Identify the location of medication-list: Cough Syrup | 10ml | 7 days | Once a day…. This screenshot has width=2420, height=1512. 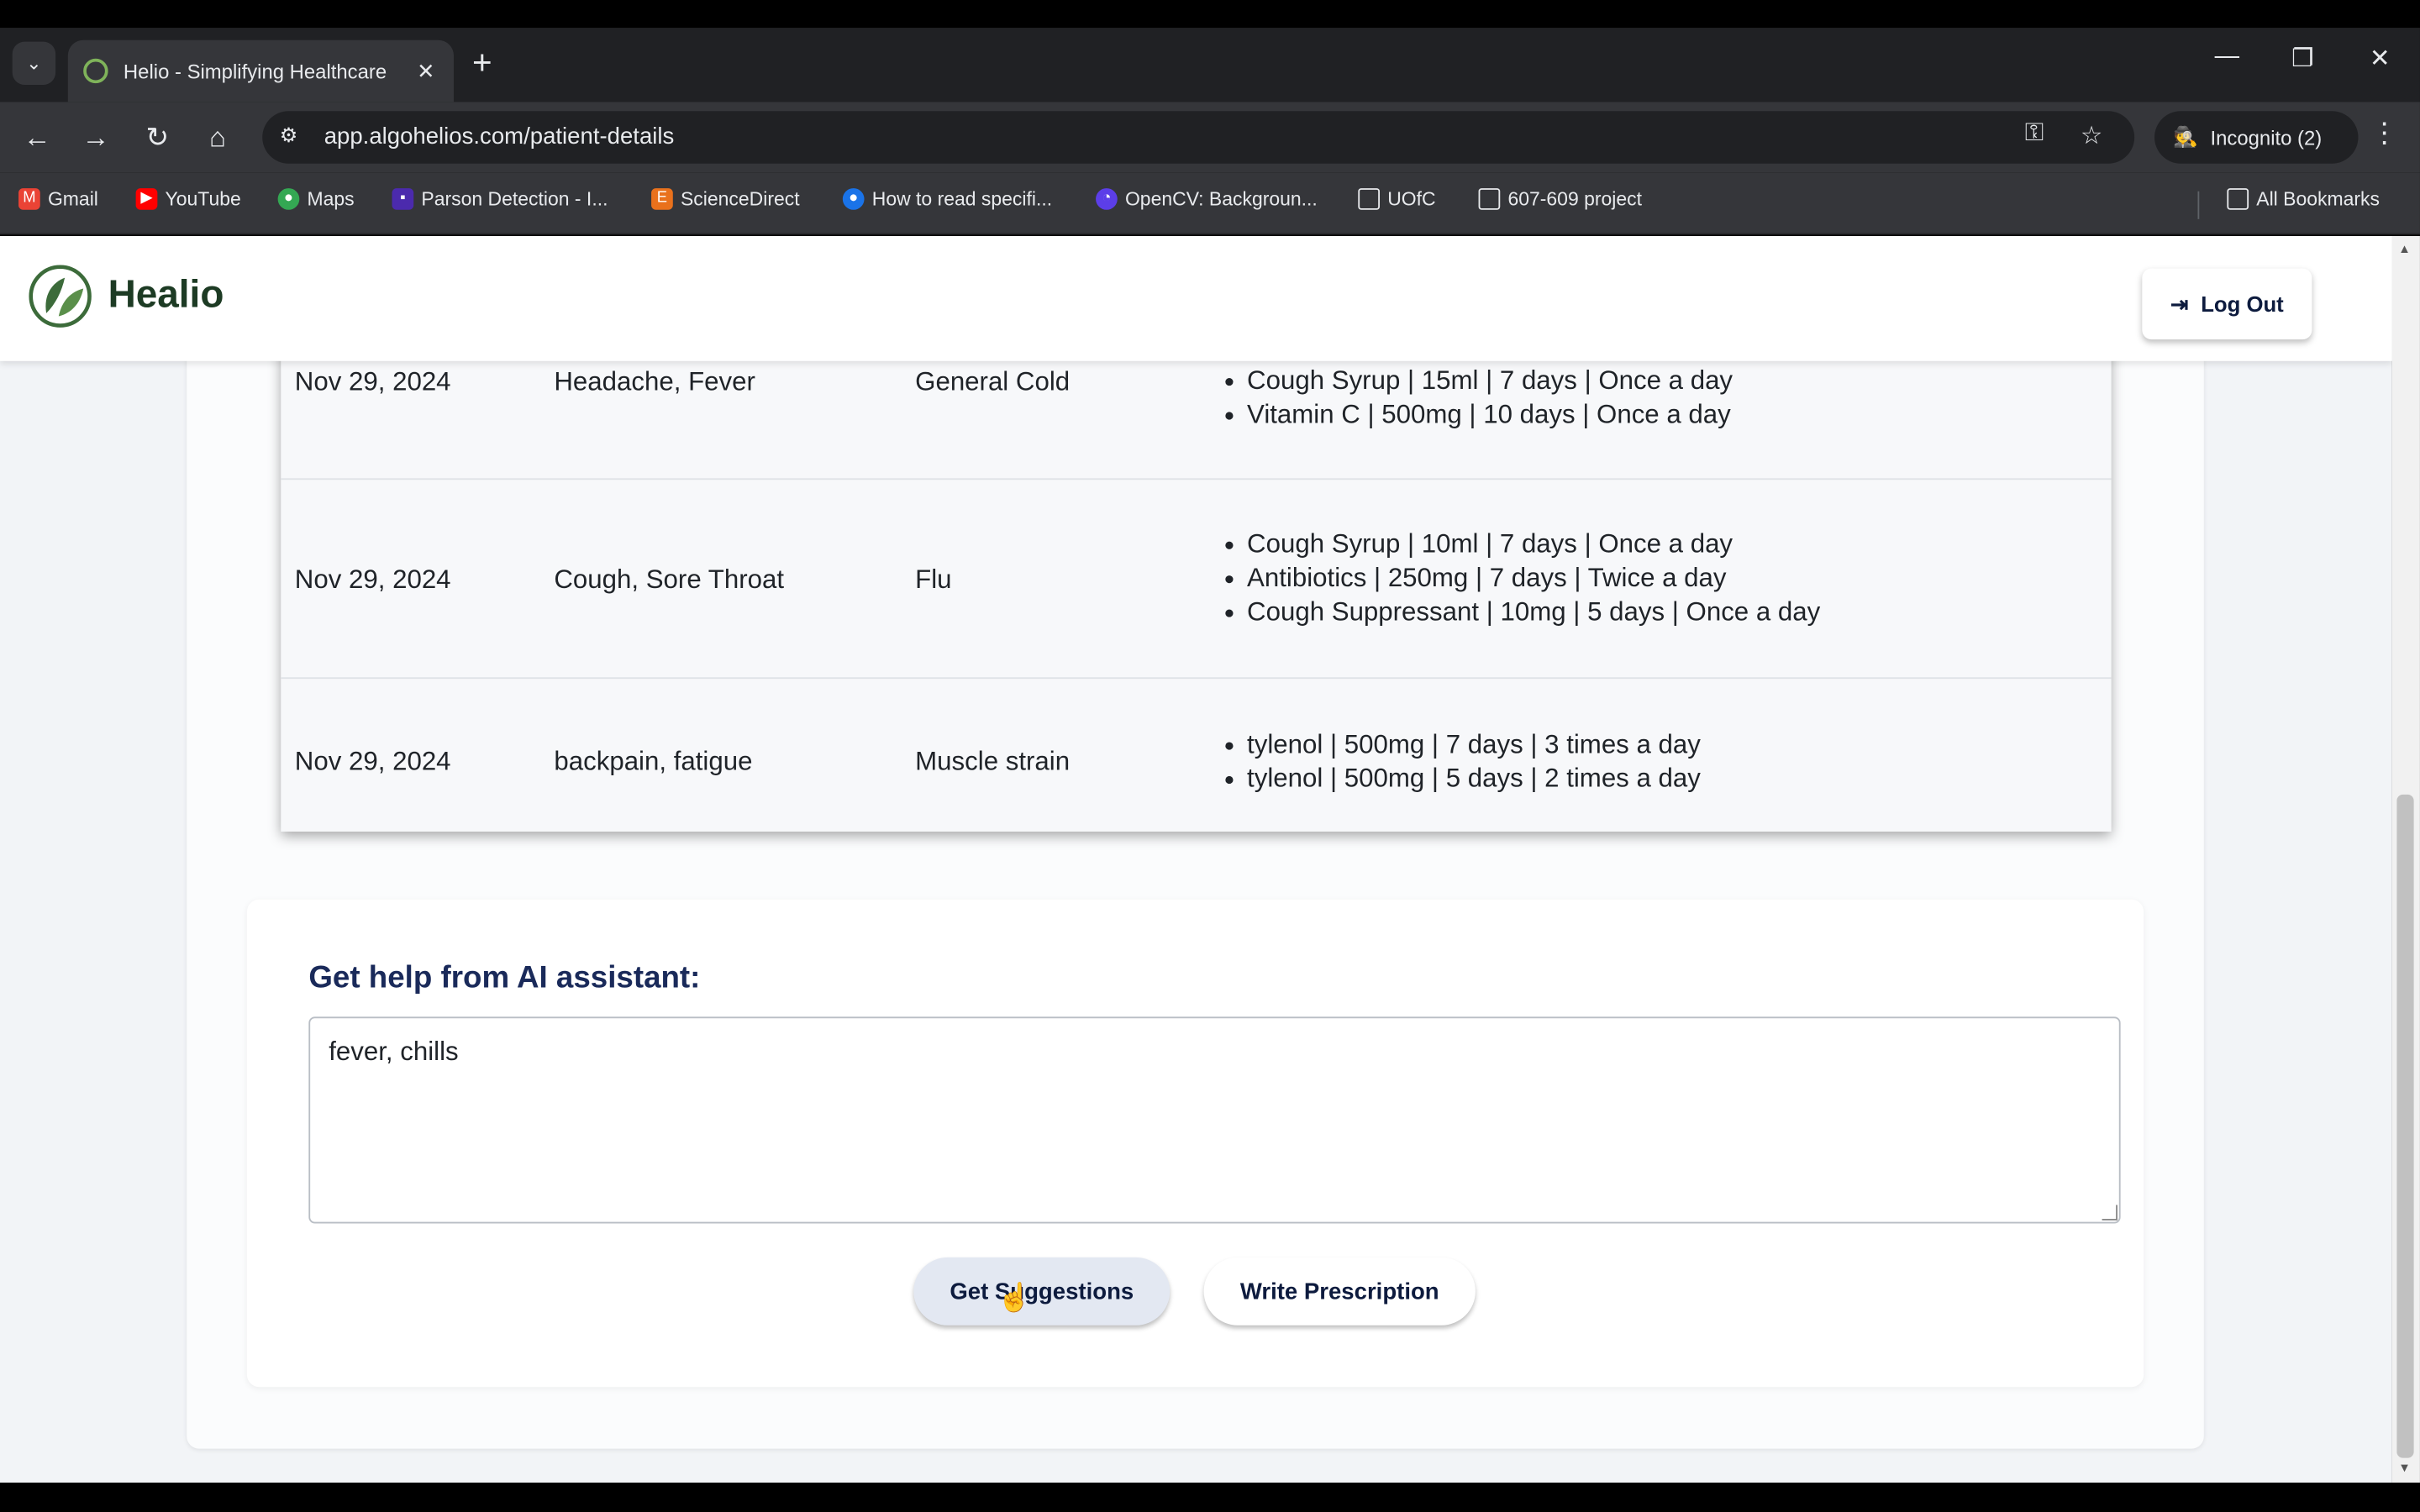
(1522, 578).